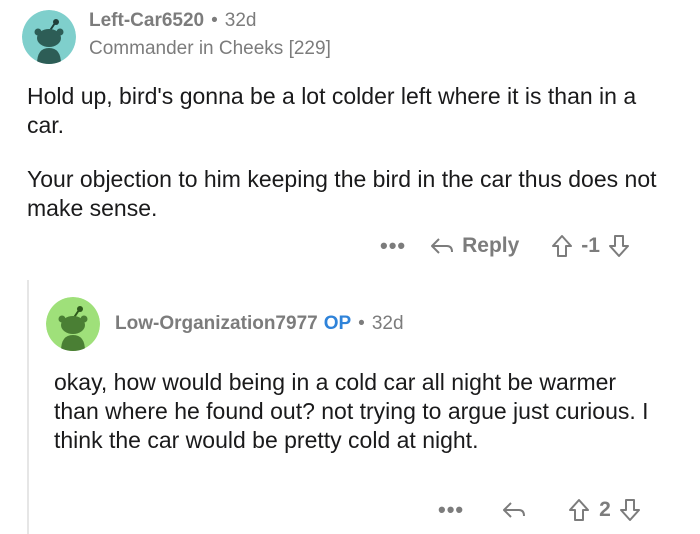 The width and height of the screenshot is (700, 534). I want to click on comment-meta: Left-Car6520 • 32d, so click(172, 21).